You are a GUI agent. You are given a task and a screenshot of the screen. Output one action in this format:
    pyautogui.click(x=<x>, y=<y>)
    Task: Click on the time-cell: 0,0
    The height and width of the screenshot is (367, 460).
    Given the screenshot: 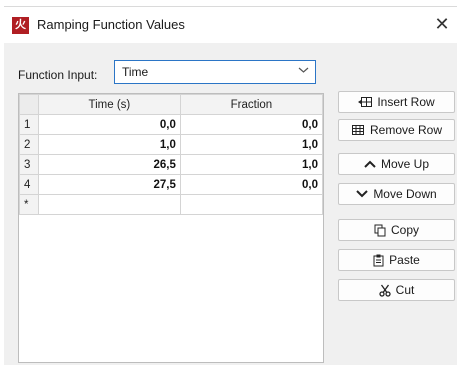 What is the action you would take?
    pyautogui.click(x=109, y=124)
    